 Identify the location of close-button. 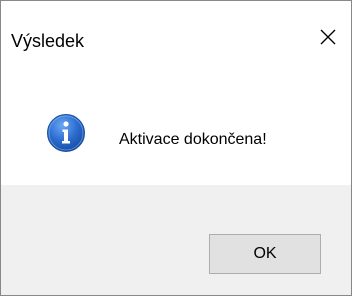
(328, 37).